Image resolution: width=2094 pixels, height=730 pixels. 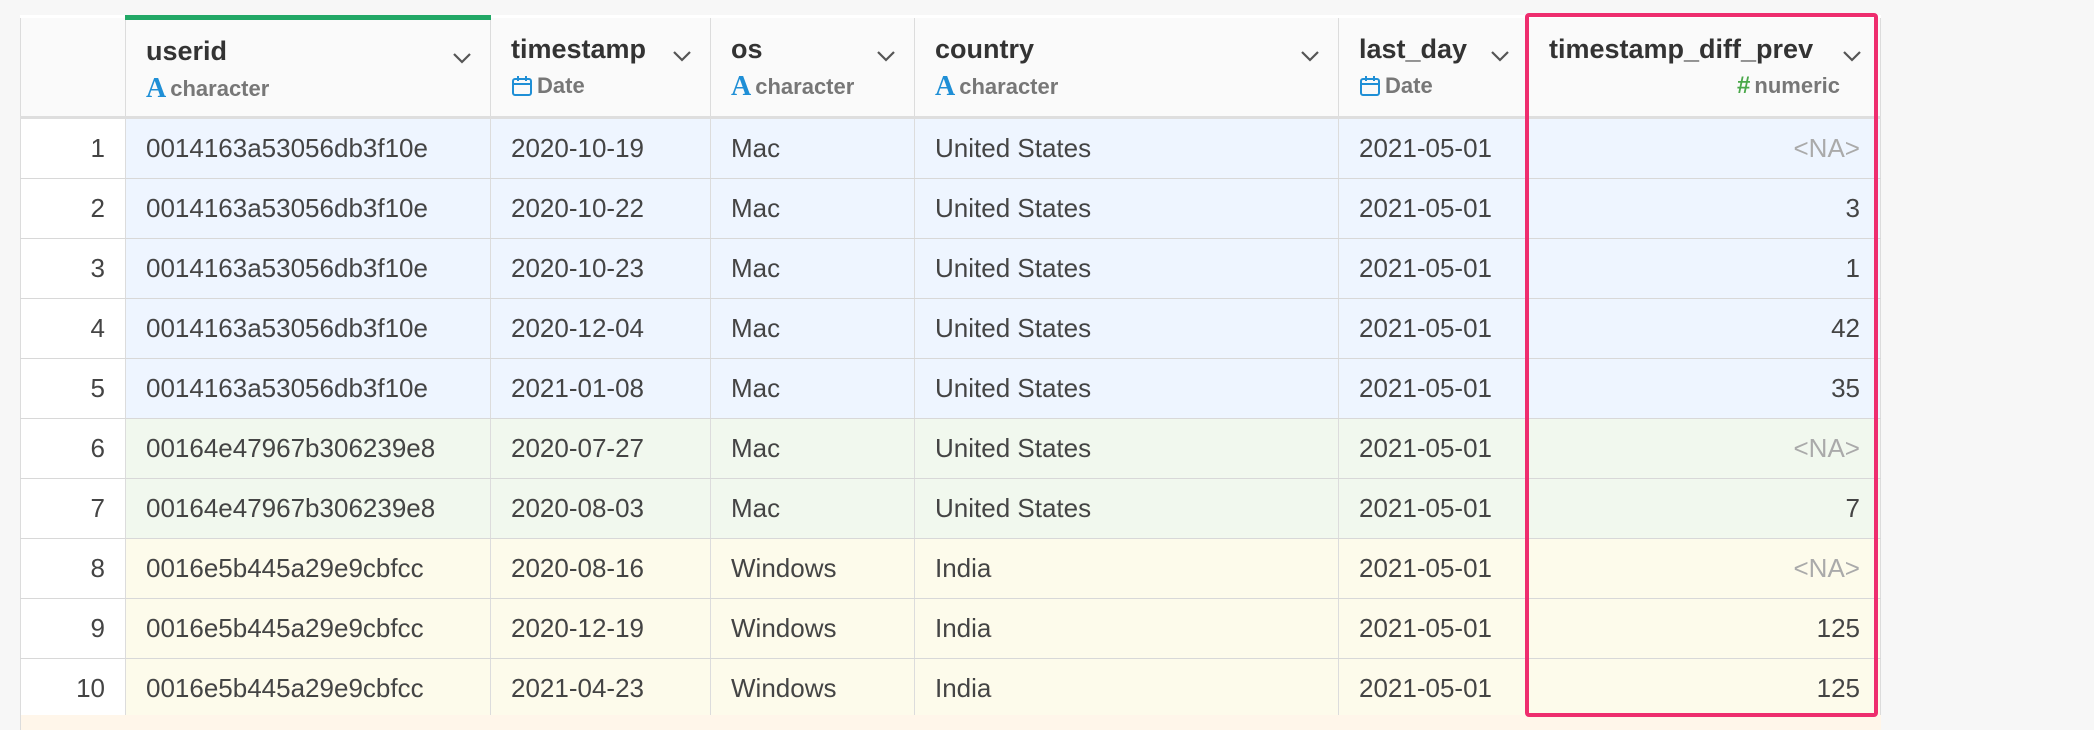 I want to click on character-icon: A, so click(x=741, y=86).